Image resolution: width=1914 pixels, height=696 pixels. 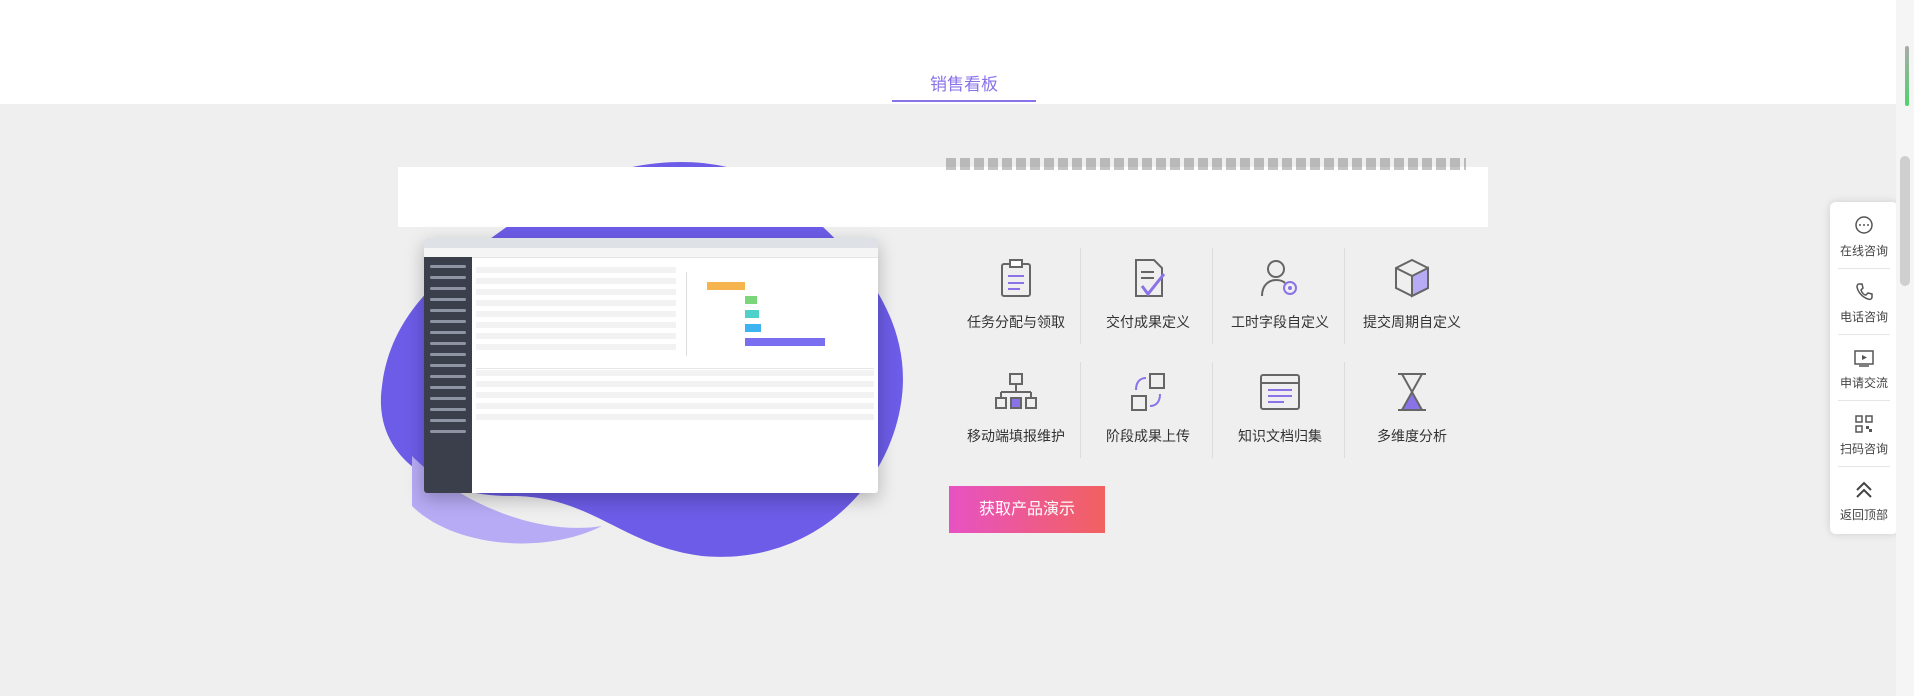 I want to click on feature-item: 任务分配与领取, so click(x=1016, y=296).